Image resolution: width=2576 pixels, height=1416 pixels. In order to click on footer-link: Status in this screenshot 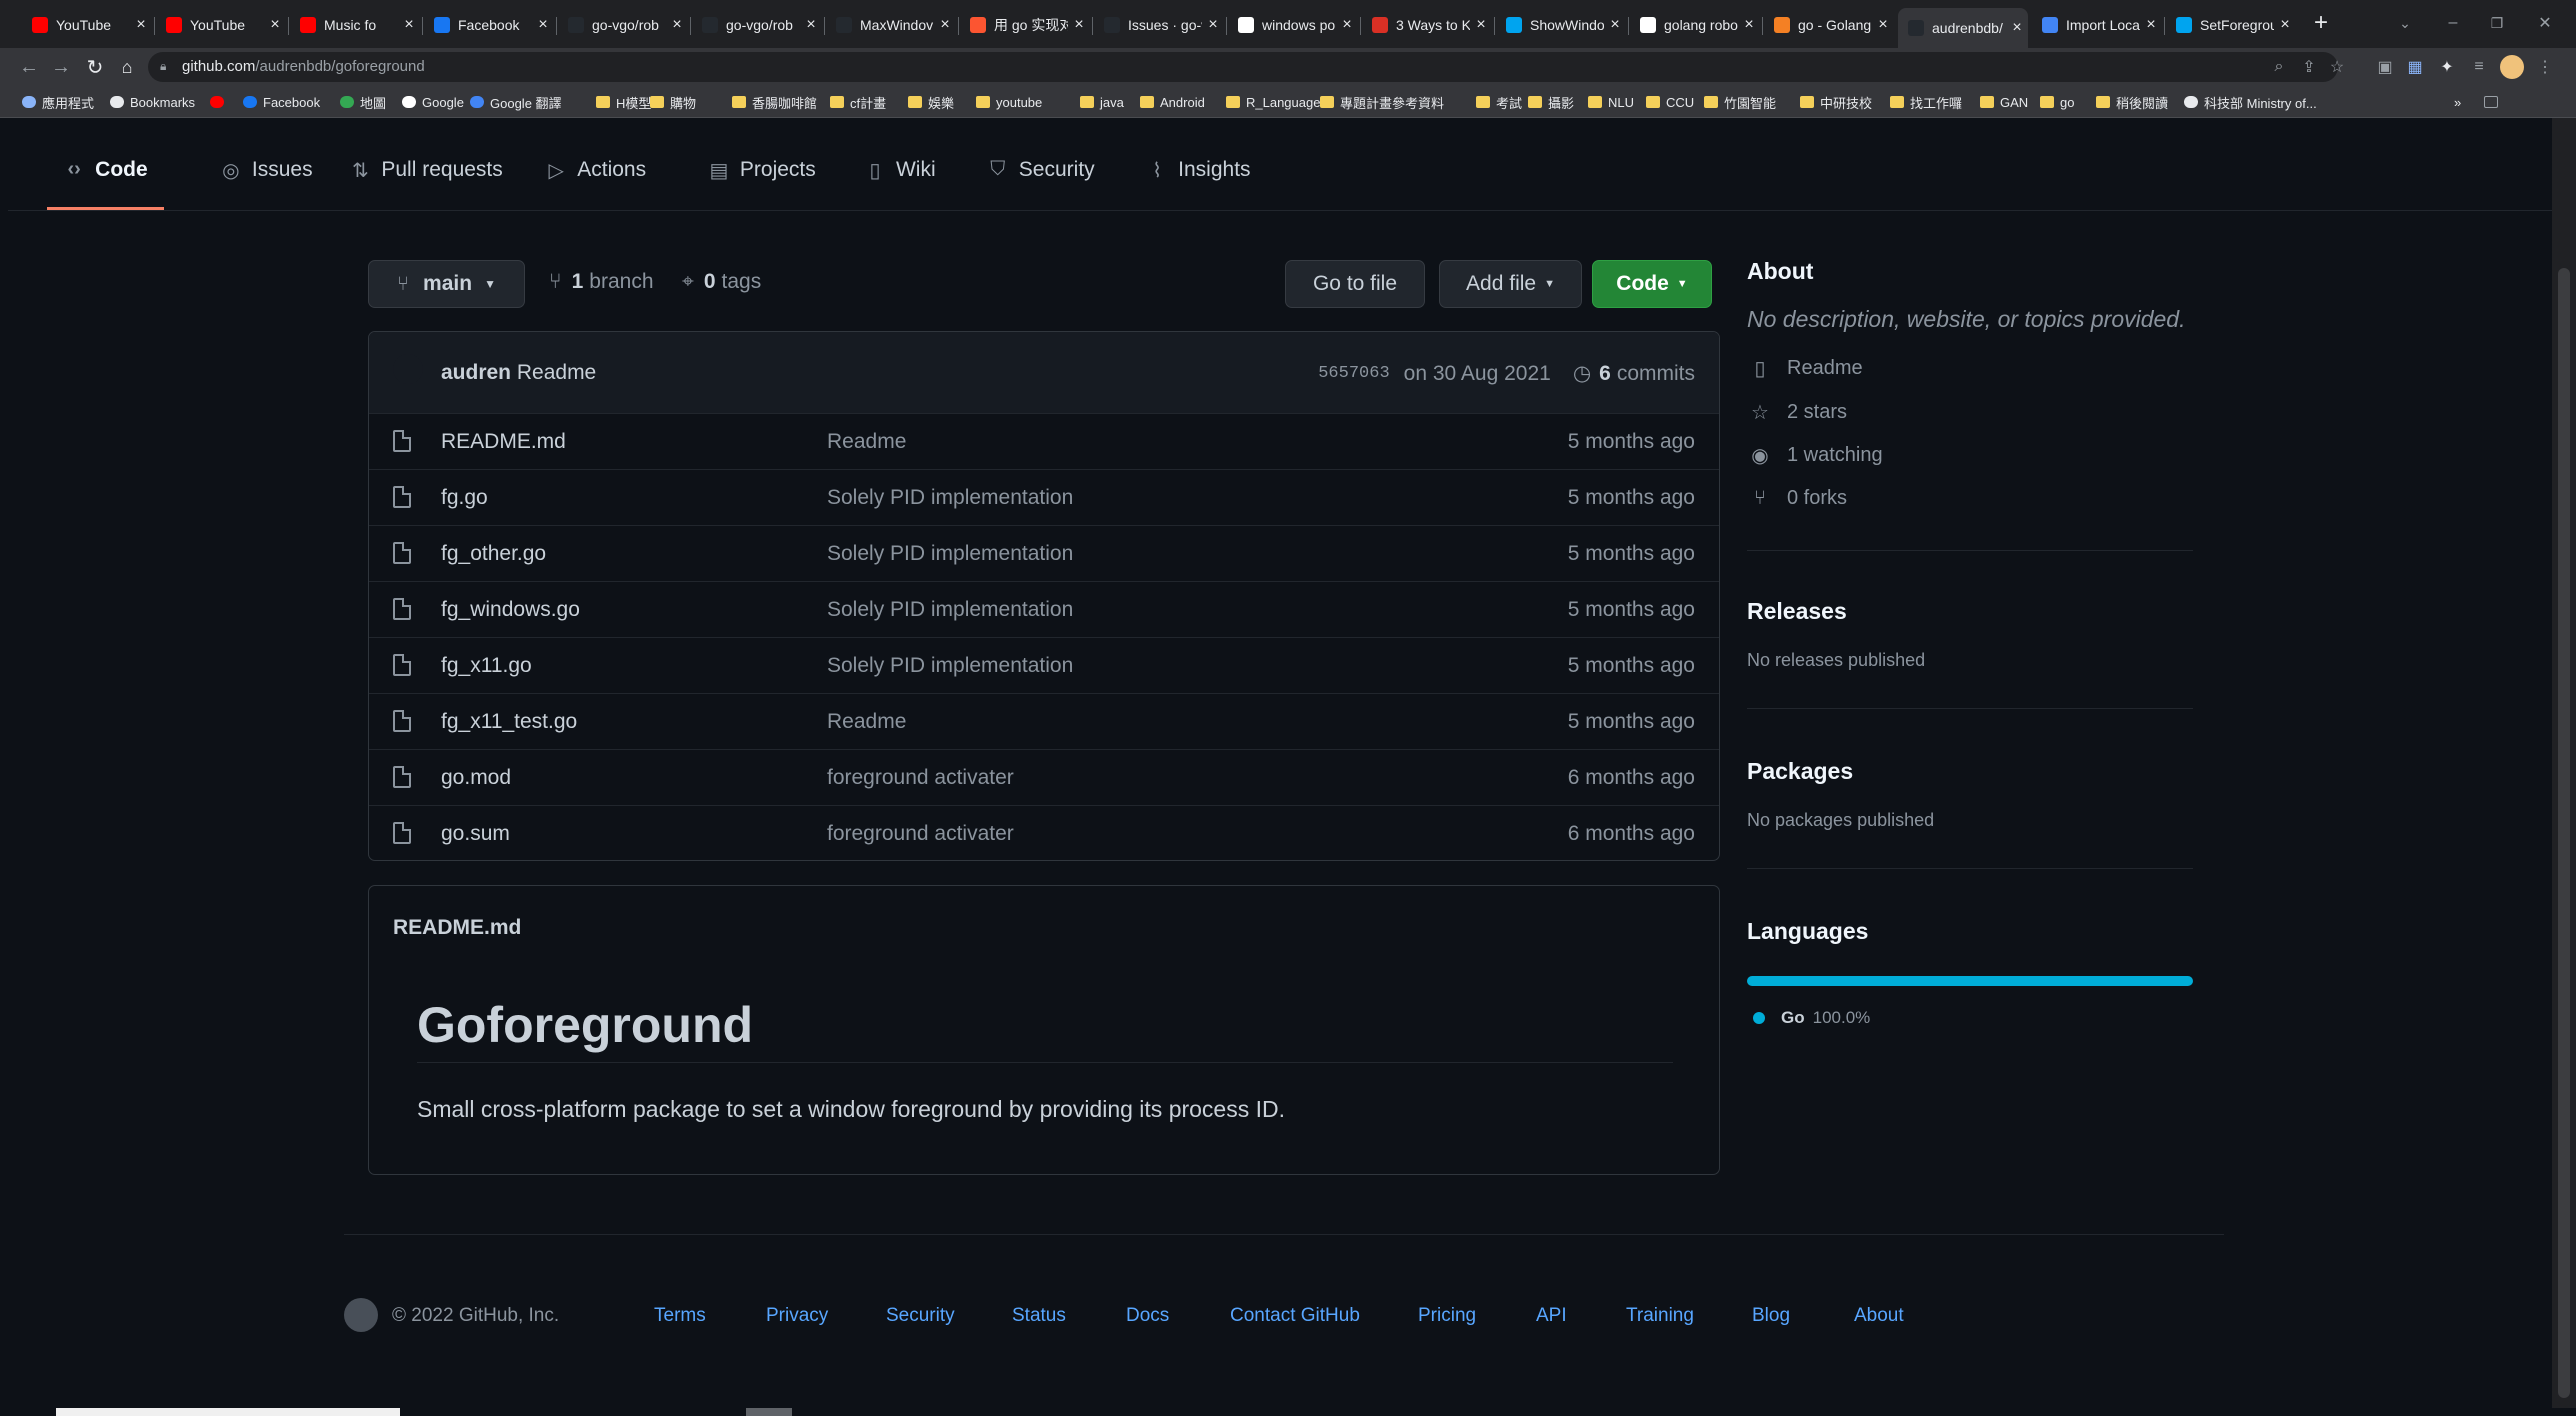, I will do `click(1039, 1316)`.